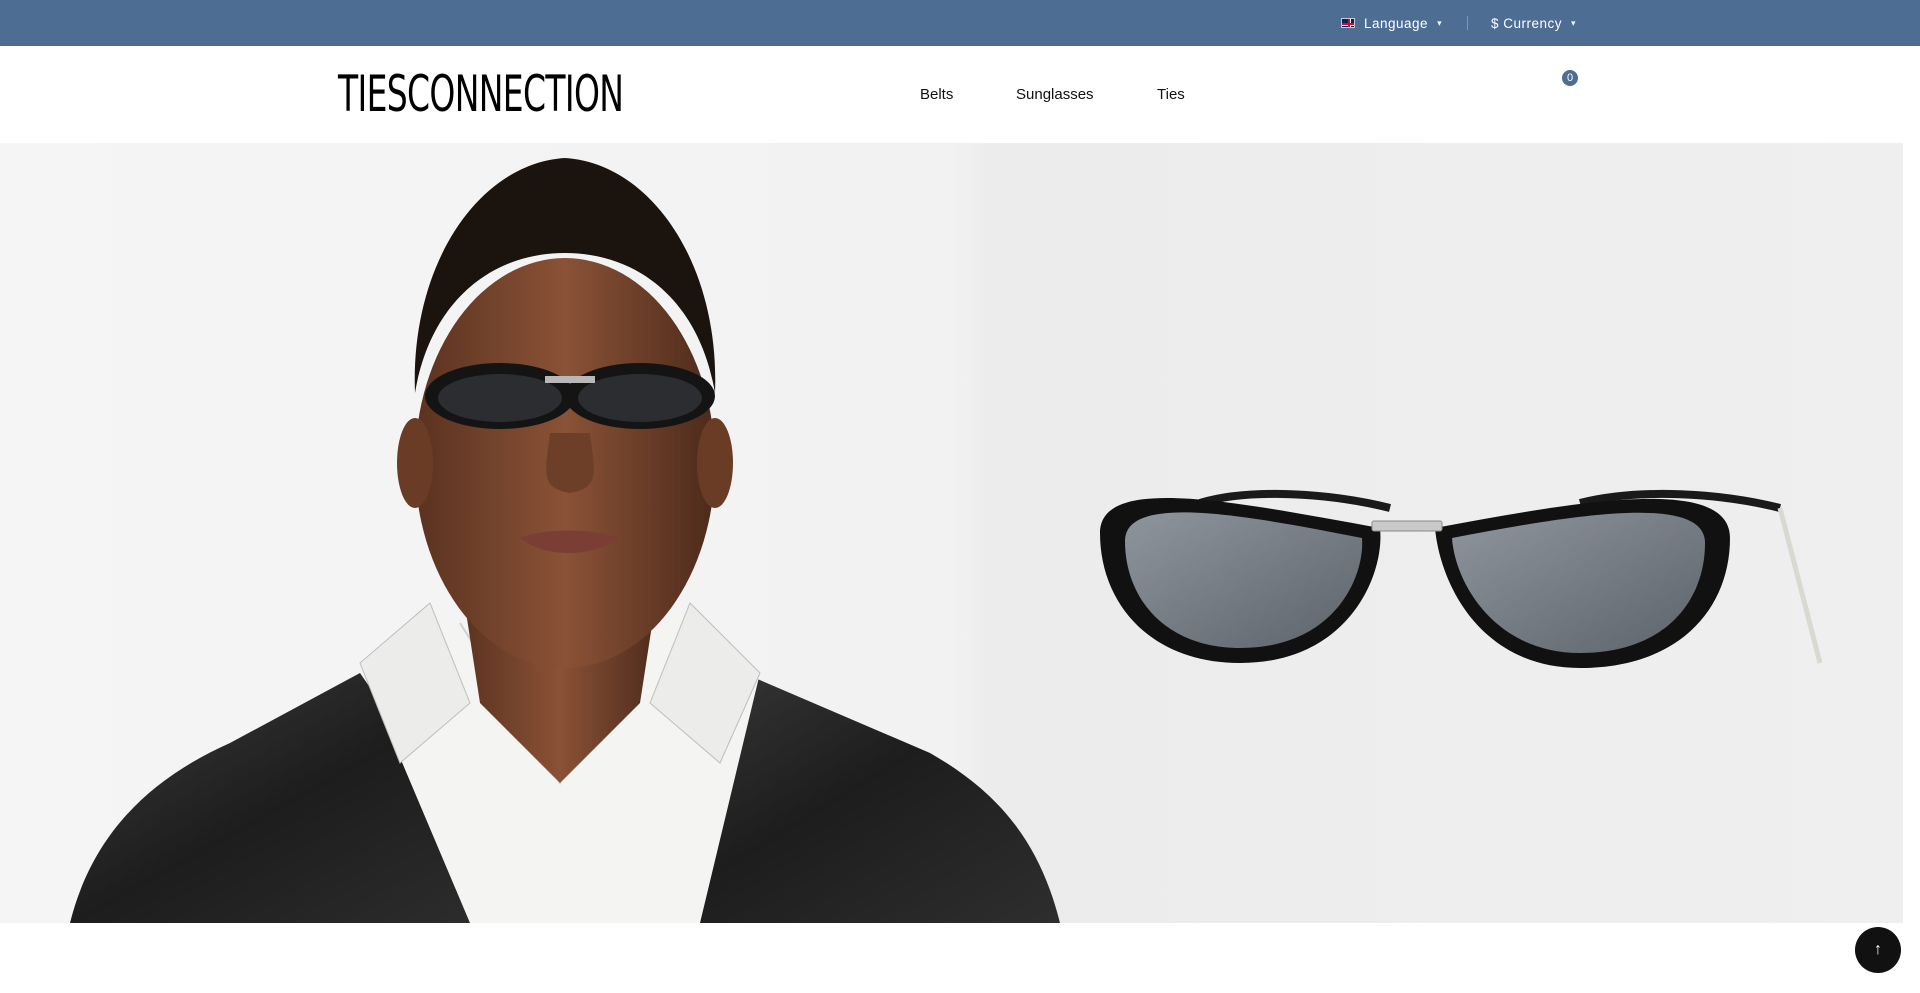 The image size is (1920, 993). What do you see at coordinates (1570, 78) in the screenshot?
I see `cart-count-badge: 0` at bounding box center [1570, 78].